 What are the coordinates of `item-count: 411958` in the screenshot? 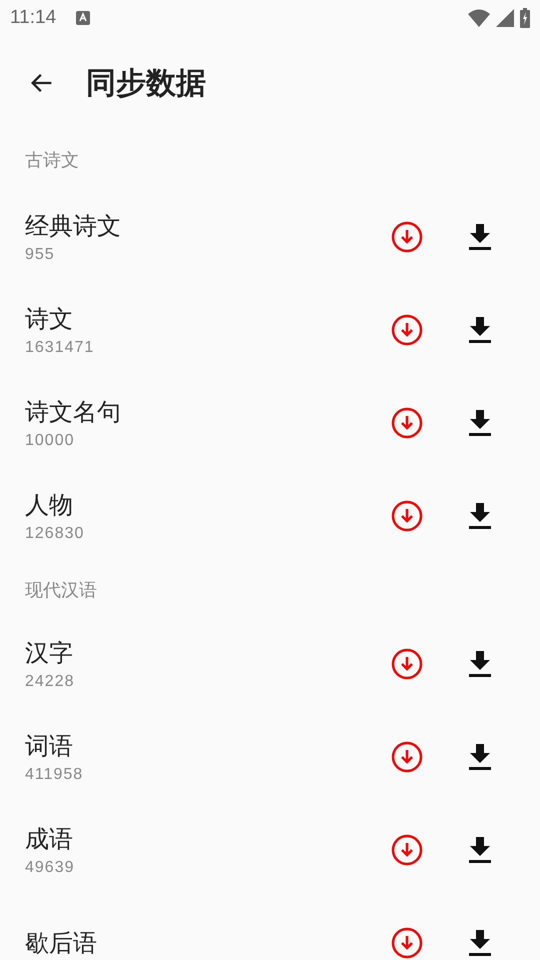 It's located at (54, 775).